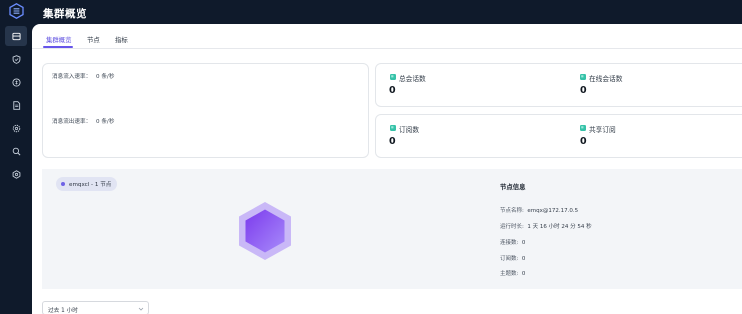 The height and width of the screenshot is (314, 742). Describe the element at coordinates (90, 185) in the screenshot. I see `cluster-node-tag-label: emqxcl - 1 节点` at that location.